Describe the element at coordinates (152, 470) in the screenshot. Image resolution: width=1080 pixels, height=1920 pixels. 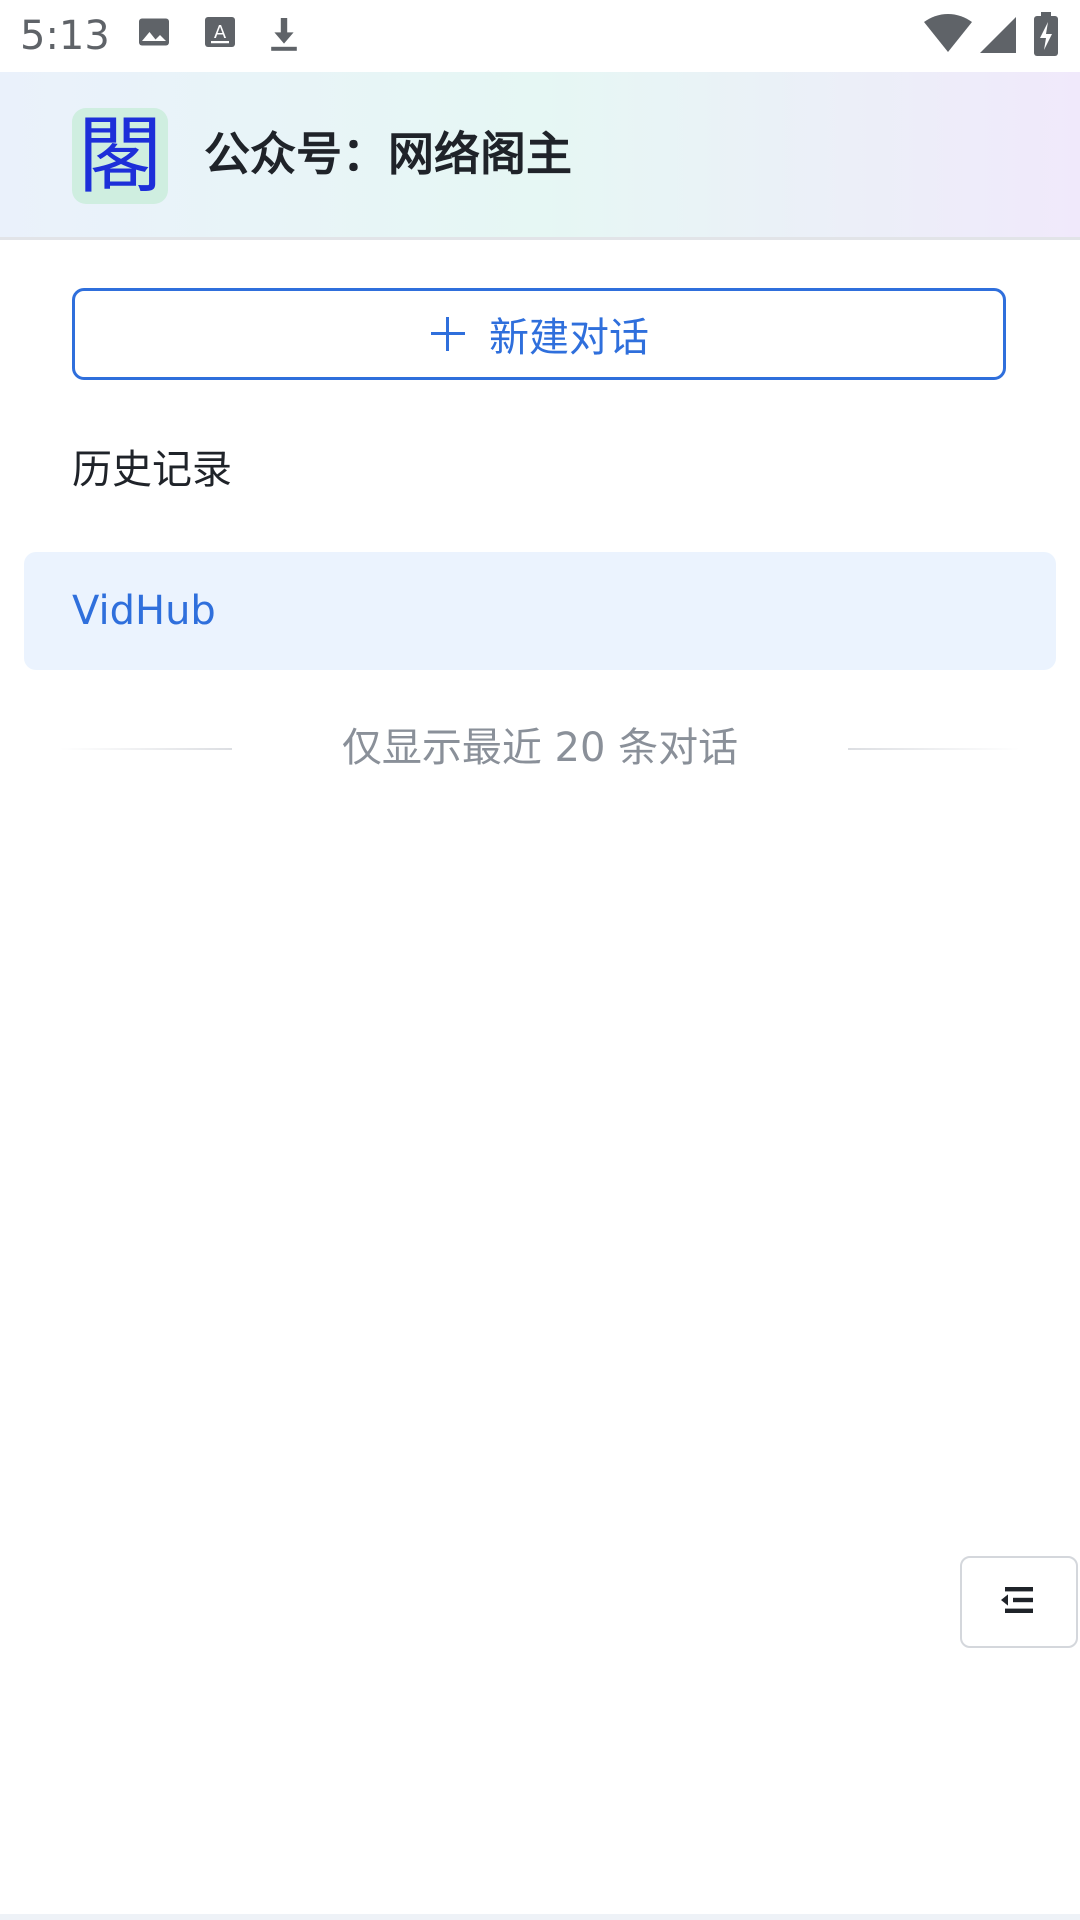
I see `history-section-title: 历史记录` at that location.